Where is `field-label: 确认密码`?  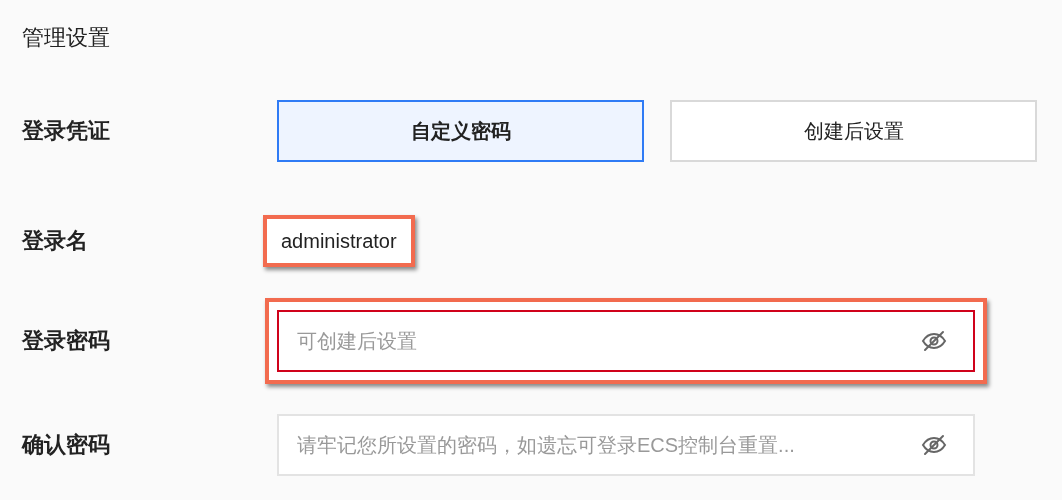 field-label: 确认密码 is located at coordinates (66, 445).